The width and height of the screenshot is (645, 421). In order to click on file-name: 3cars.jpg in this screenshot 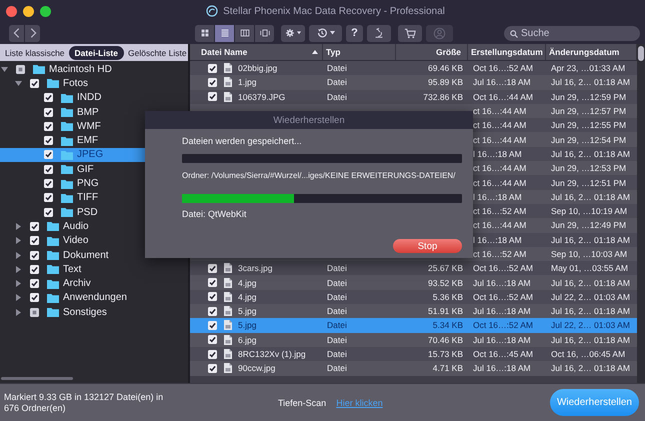, I will do `click(255, 268)`.